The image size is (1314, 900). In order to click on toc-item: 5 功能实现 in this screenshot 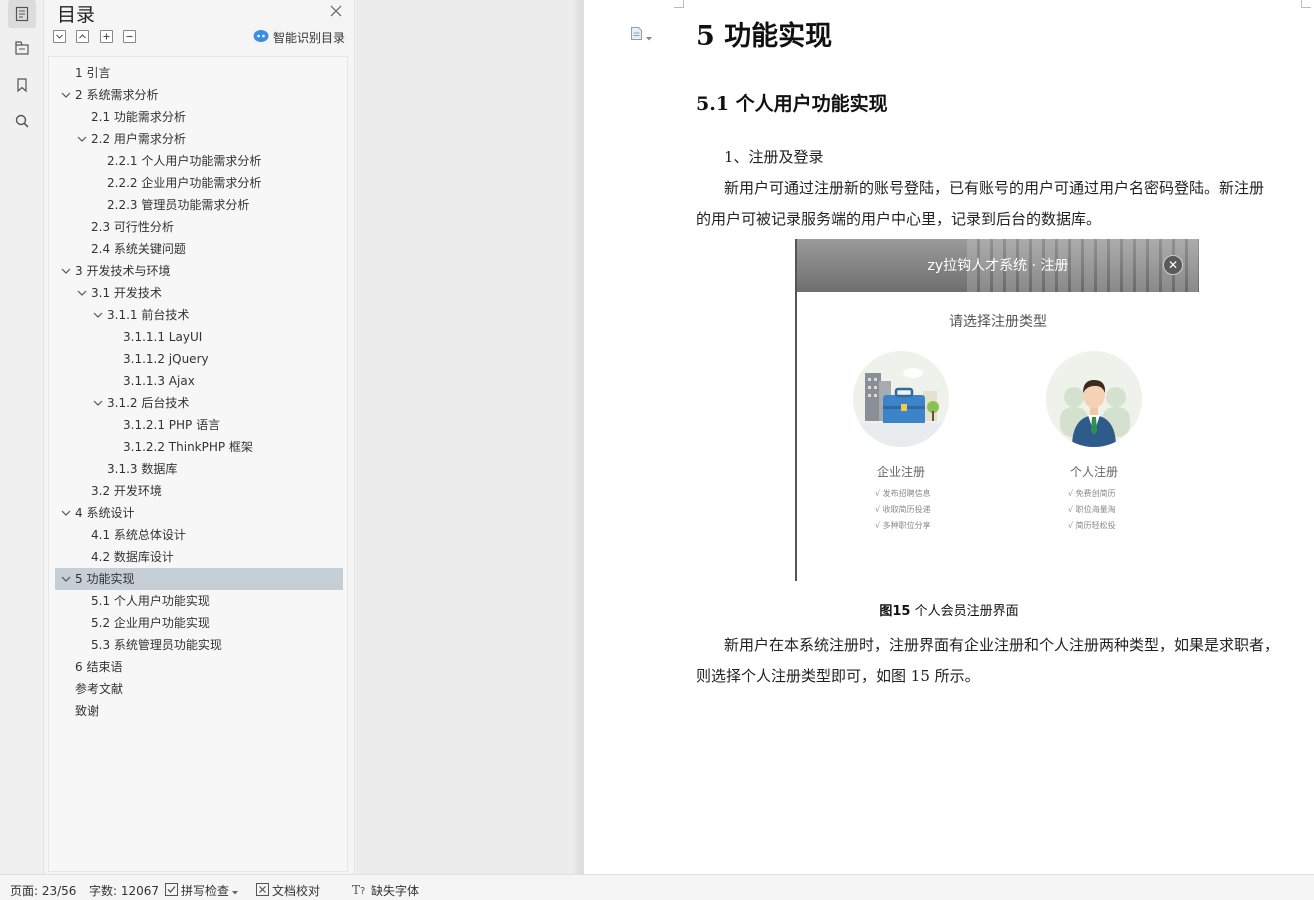, I will do `click(199, 579)`.